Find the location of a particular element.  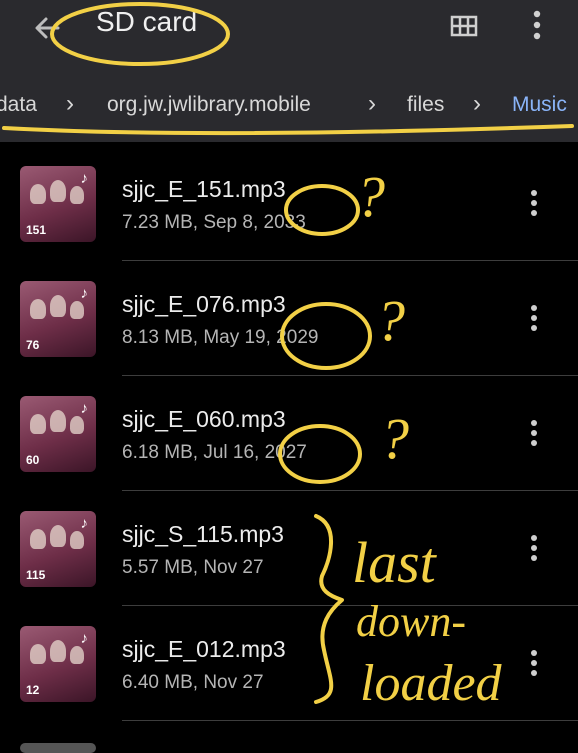

arrow-left-icon is located at coordinates (47, 28).